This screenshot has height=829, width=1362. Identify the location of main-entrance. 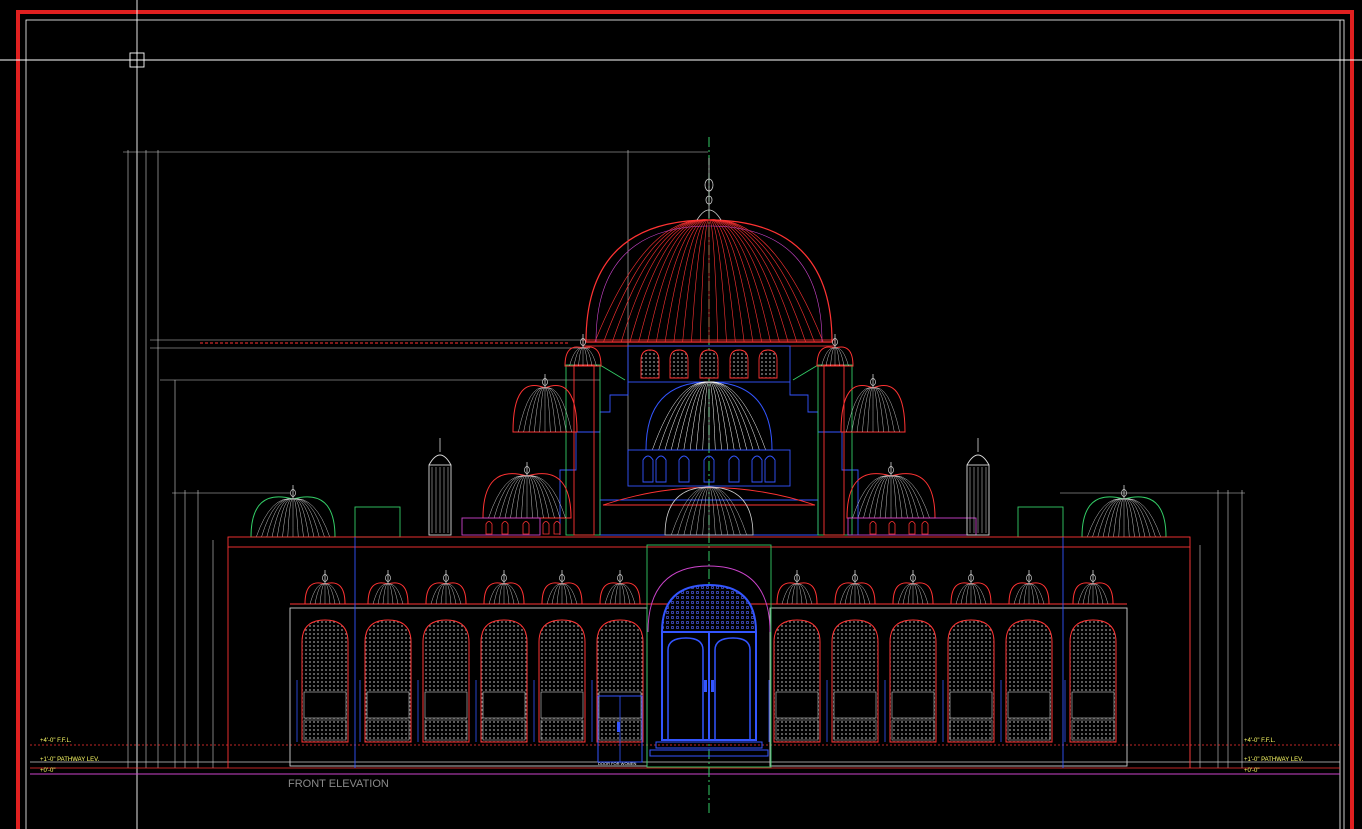
(709, 661).